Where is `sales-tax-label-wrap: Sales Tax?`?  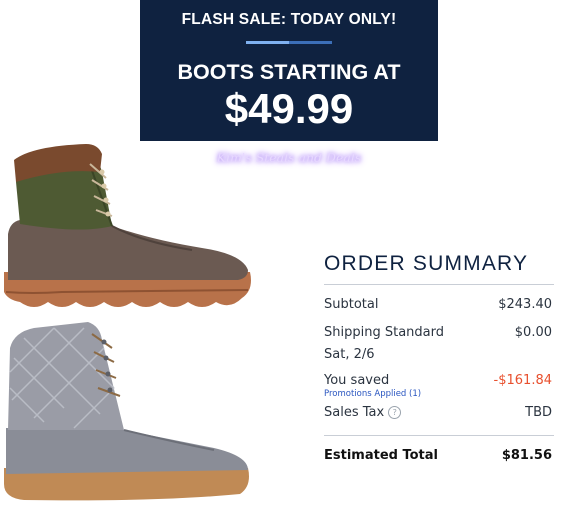 sales-tax-label-wrap: Sales Tax? is located at coordinates (363, 412).